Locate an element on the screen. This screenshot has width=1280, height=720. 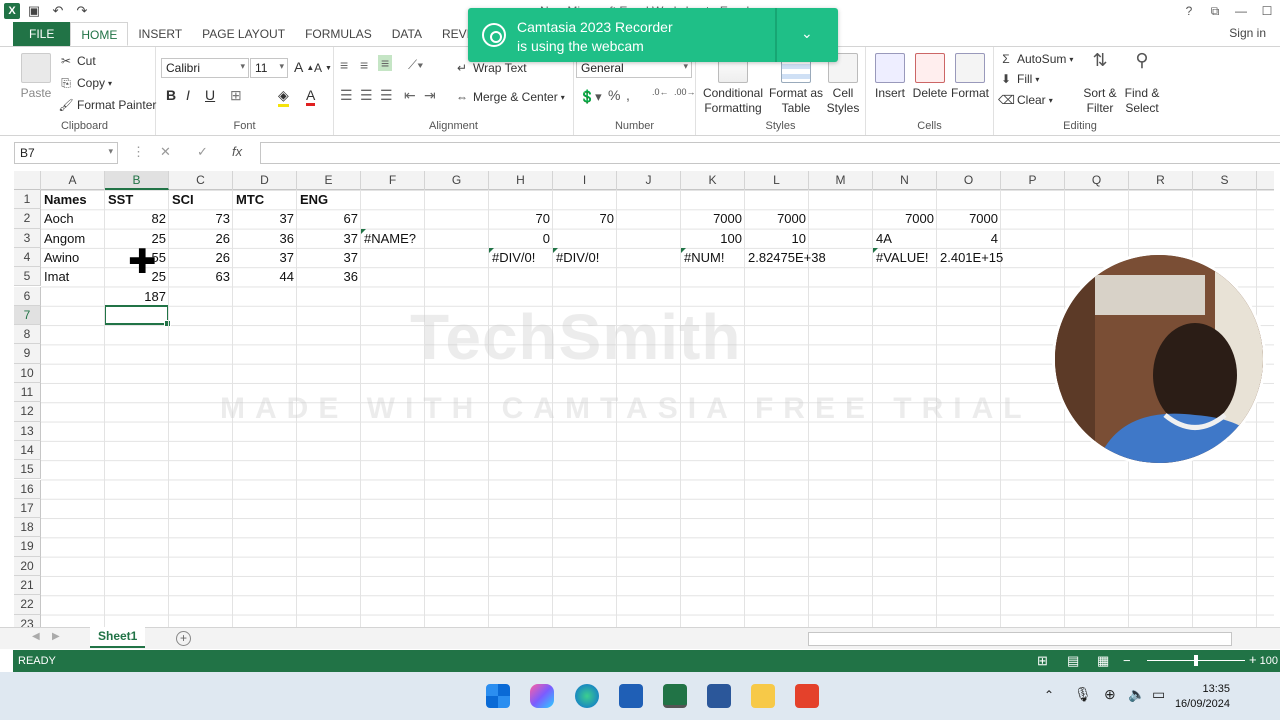
scroll-left-icon: ◀ is located at coordinates (36, 636).